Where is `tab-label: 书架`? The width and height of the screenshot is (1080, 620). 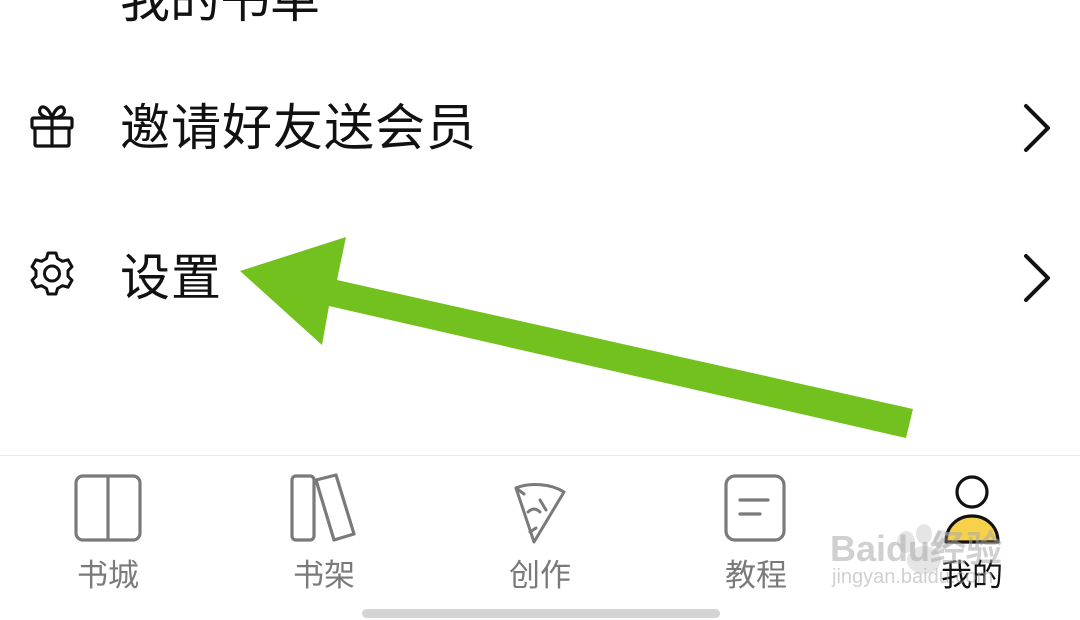 tab-label: 书架 is located at coordinates (324, 576).